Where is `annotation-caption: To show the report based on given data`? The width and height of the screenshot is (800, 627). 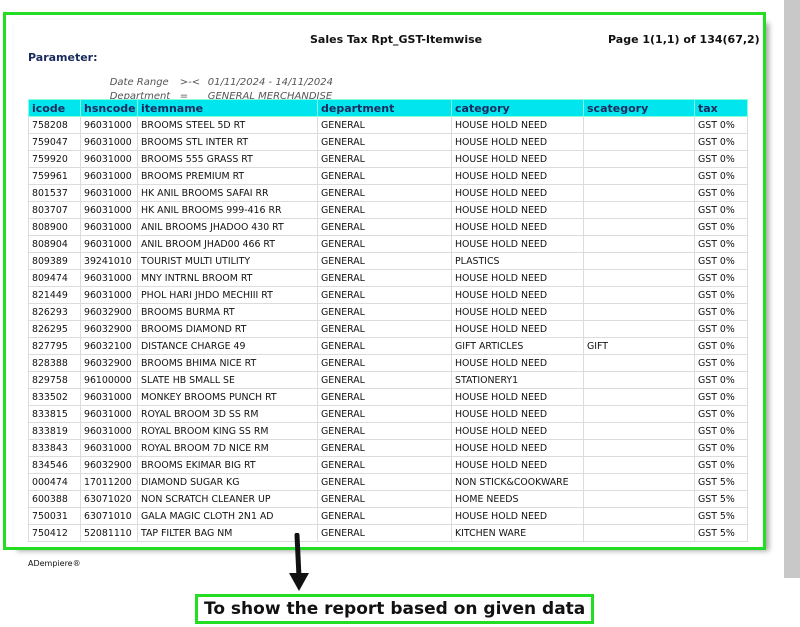
annotation-caption: To show the report based on given data is located at coordinates (395, 609).